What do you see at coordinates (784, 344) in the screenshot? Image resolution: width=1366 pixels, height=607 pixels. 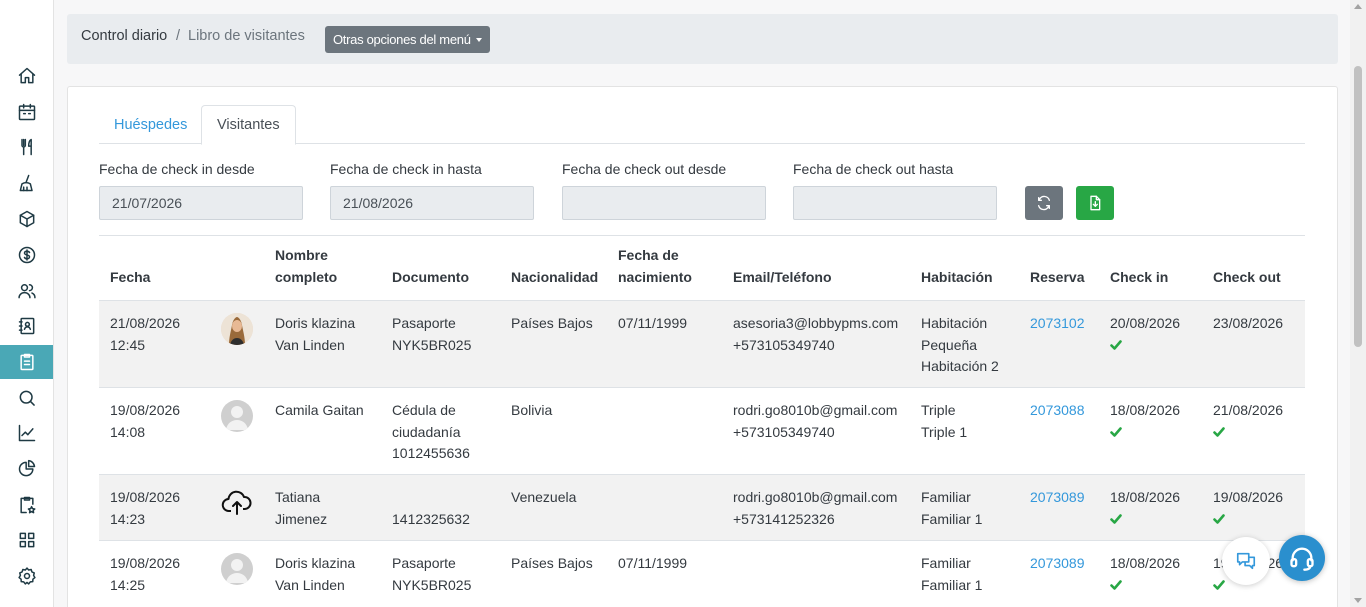 I see `cell-telefono: +573105349740` at bounding box center [784, 344].